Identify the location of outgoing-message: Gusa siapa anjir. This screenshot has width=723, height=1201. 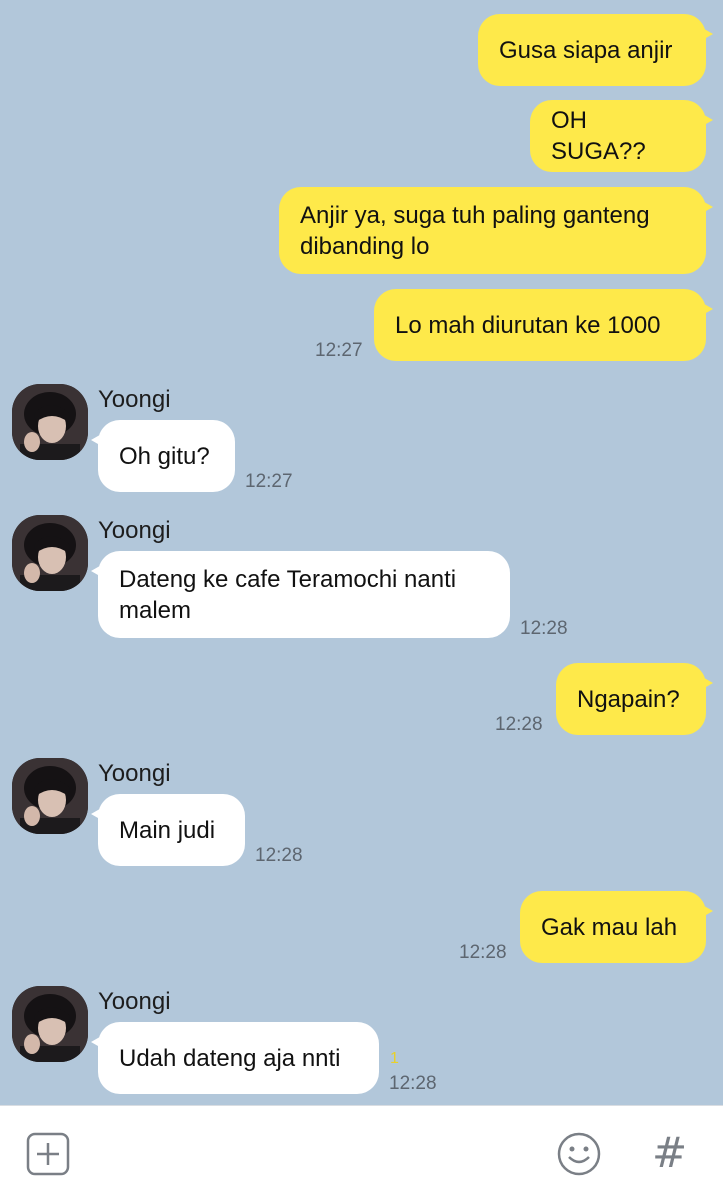
(595, 50).